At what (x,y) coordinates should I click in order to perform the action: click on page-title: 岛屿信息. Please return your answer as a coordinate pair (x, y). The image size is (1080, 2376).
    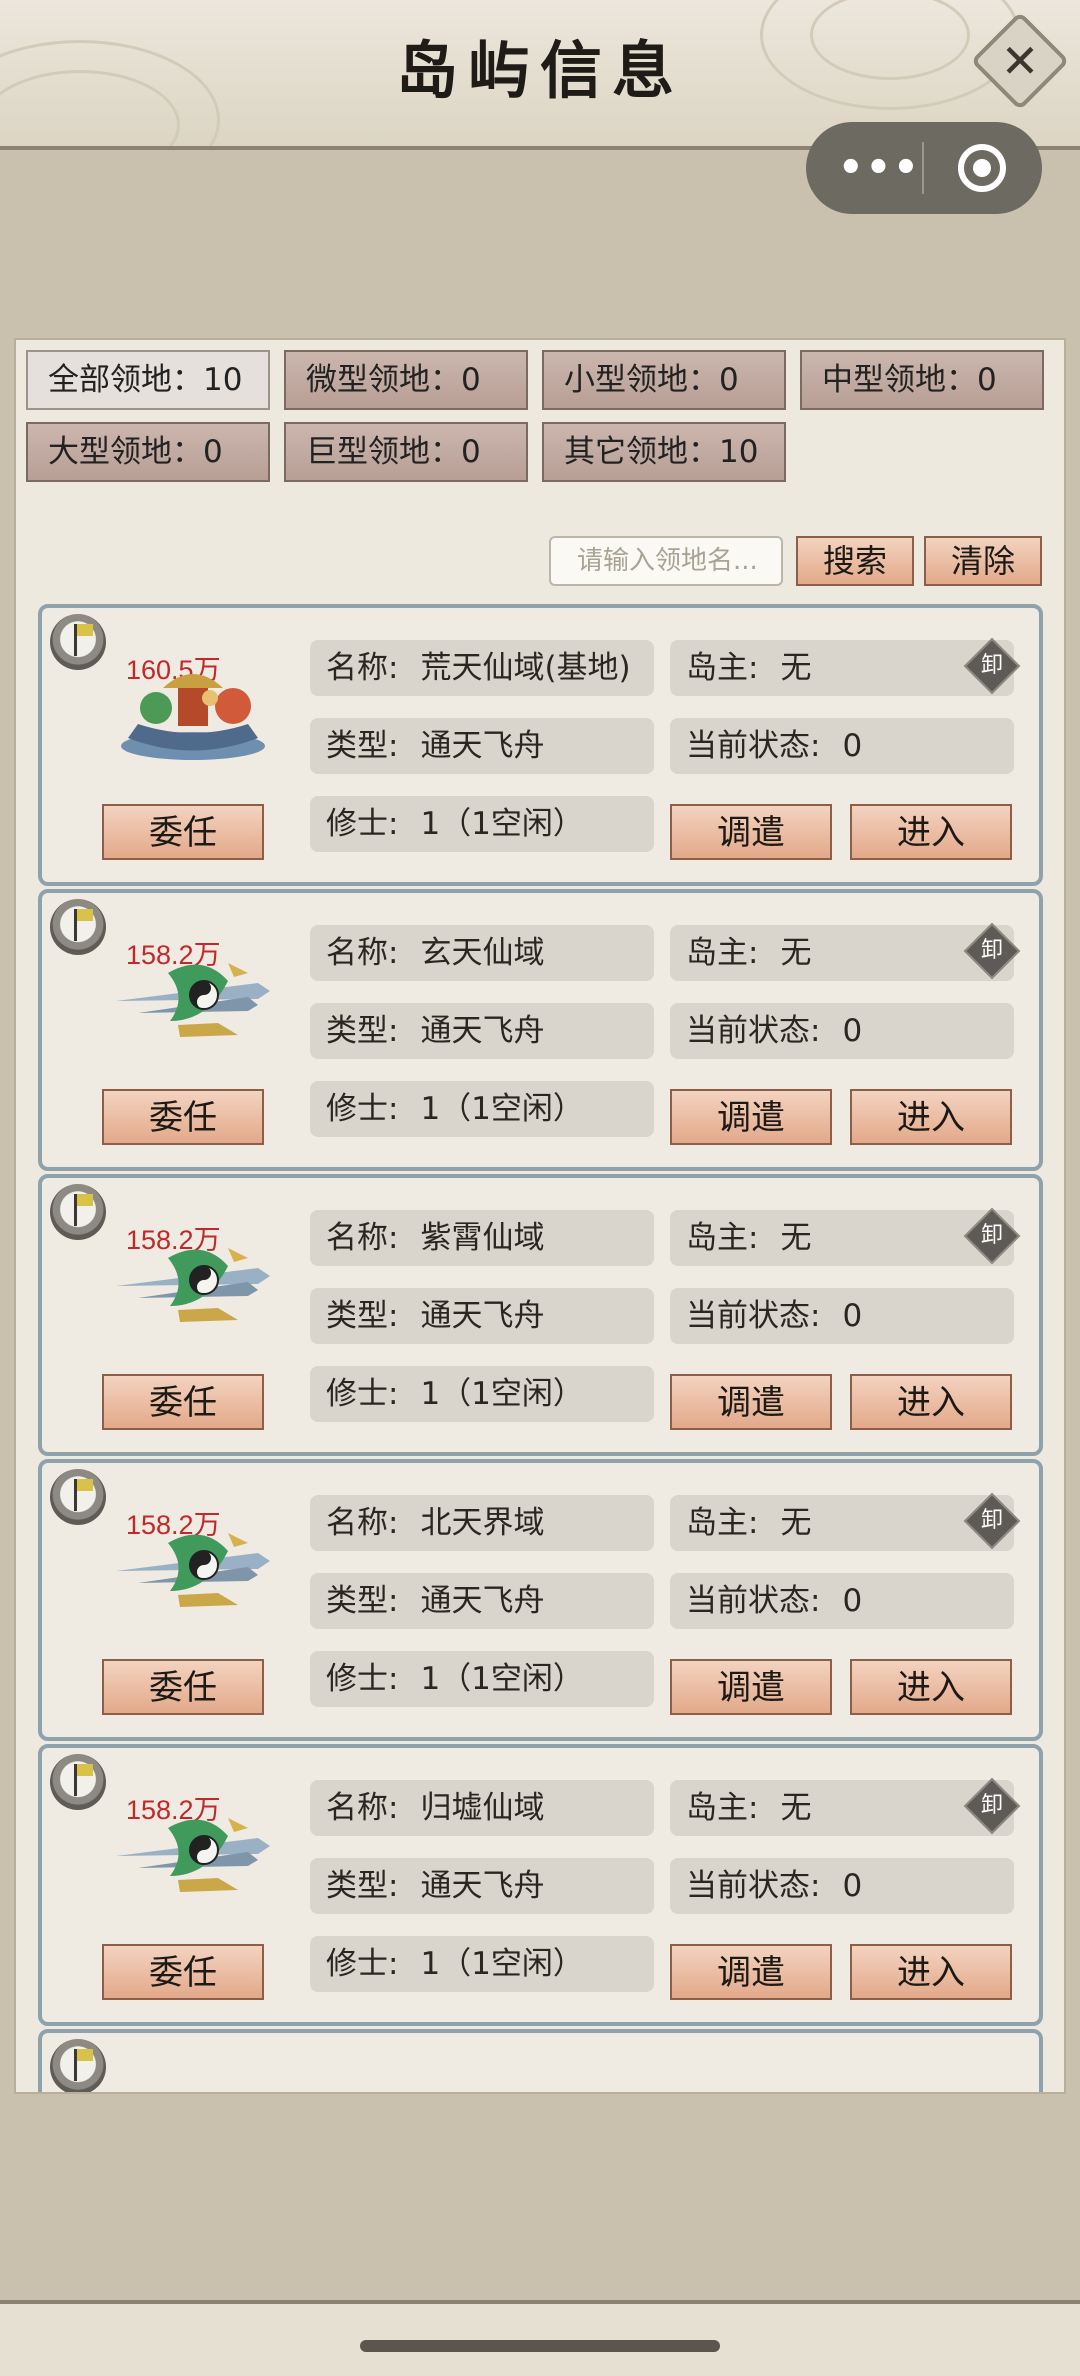
    Looking at the image, I should click on (539, 70).